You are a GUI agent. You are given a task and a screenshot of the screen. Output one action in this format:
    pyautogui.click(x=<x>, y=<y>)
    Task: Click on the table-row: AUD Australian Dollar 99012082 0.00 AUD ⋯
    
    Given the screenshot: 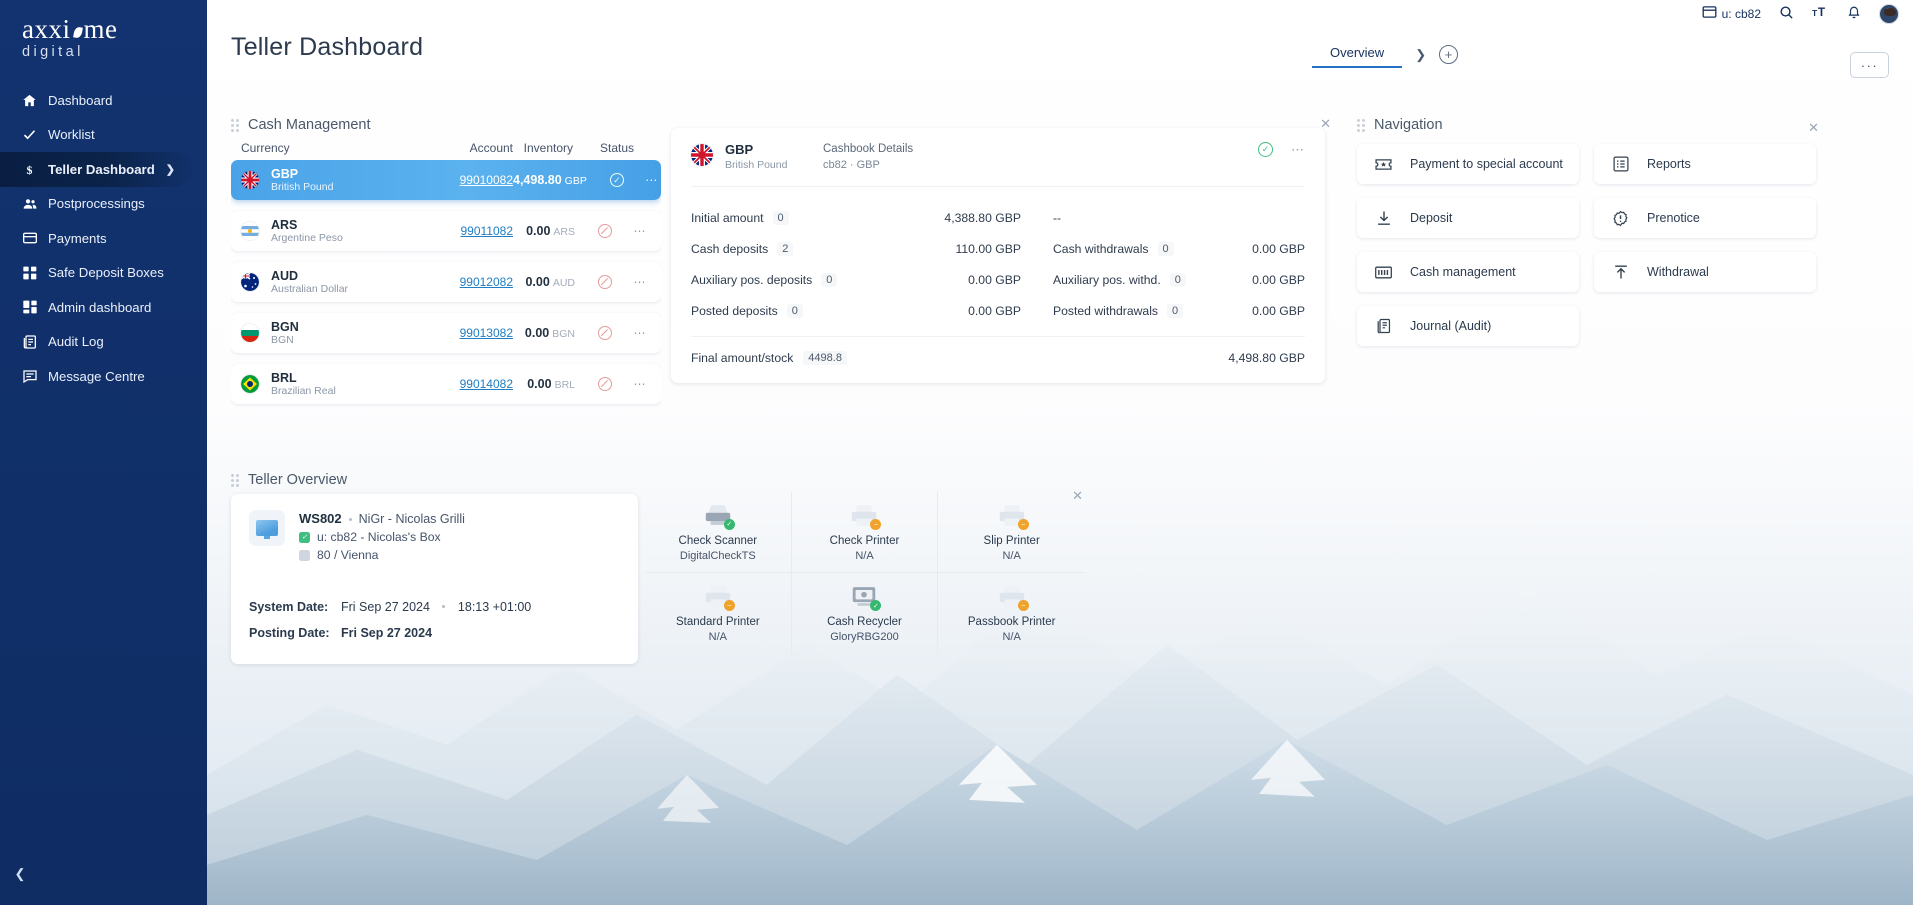 What is the action you would take?
    pyautogui.click(x=446, y=282)
    